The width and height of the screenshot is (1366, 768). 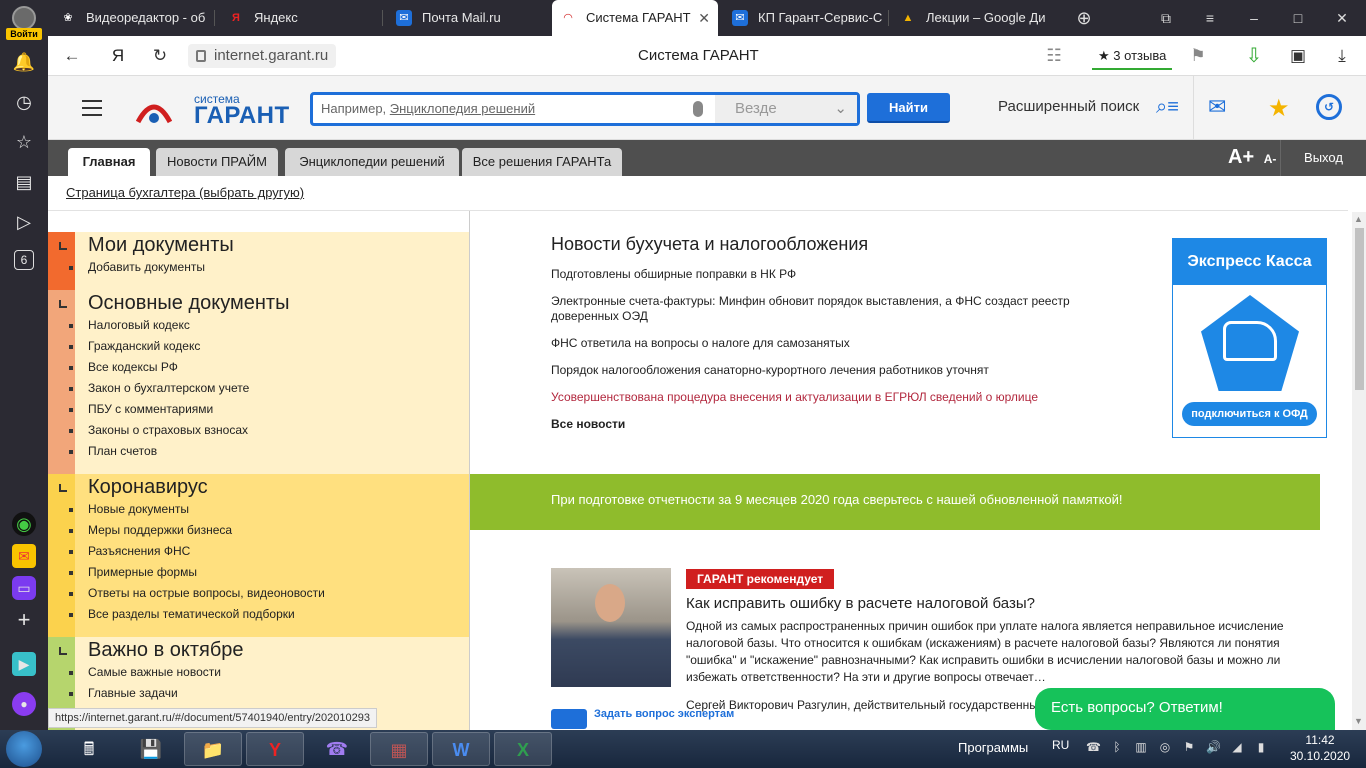 I want to click on messenger-icon: ▭, so click(x=24, y=588).